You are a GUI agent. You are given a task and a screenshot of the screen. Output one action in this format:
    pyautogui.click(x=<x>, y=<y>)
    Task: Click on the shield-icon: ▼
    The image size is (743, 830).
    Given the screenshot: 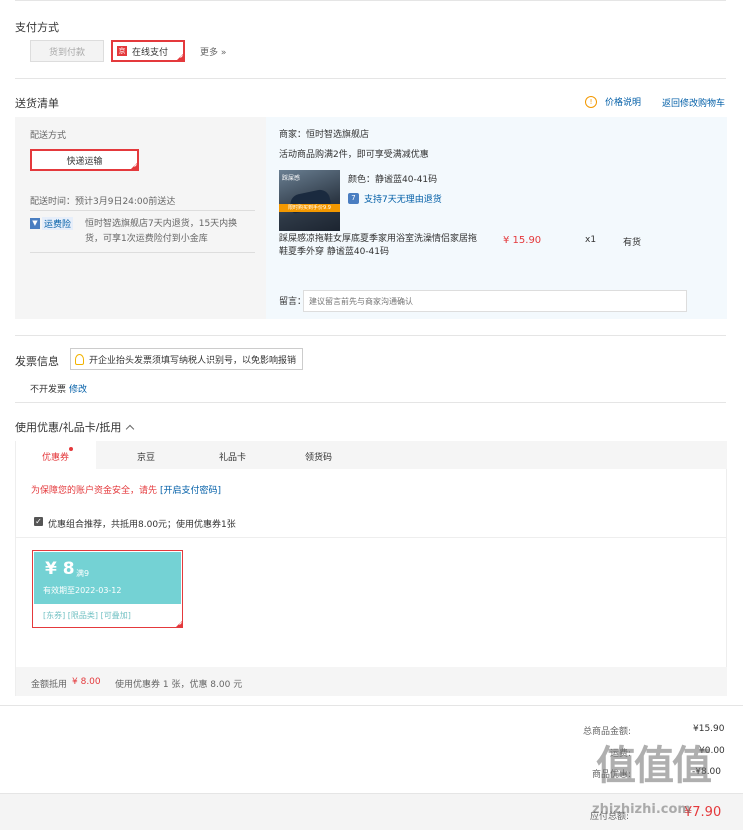 What is the action you would take?
    pyautogui.click(x=35, y=223)
    